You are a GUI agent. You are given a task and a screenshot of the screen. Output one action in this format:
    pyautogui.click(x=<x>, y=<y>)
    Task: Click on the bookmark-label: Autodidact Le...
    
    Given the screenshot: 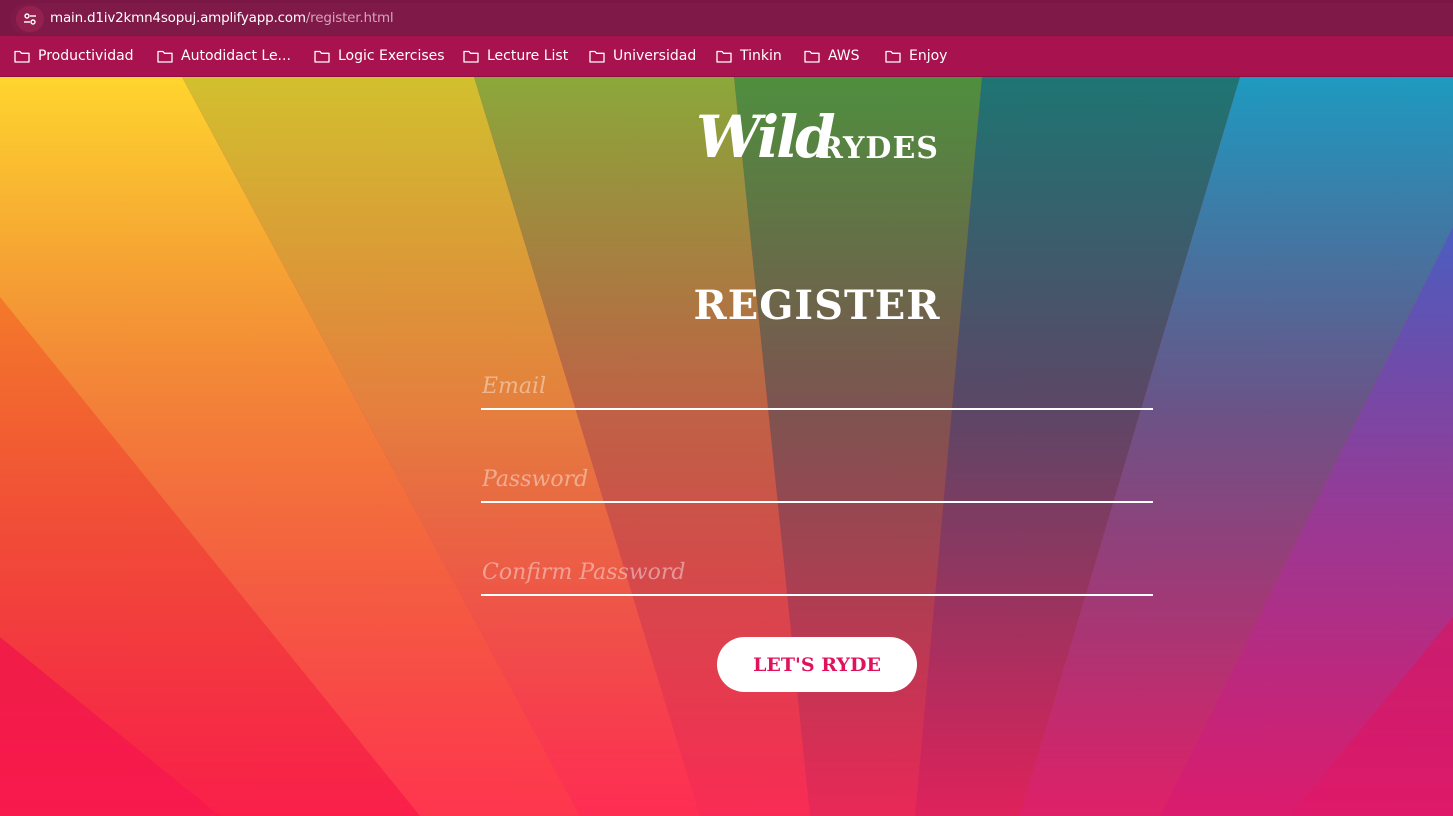 What is the action you would take?
    pyautogui.click(x=236, y=56)
    